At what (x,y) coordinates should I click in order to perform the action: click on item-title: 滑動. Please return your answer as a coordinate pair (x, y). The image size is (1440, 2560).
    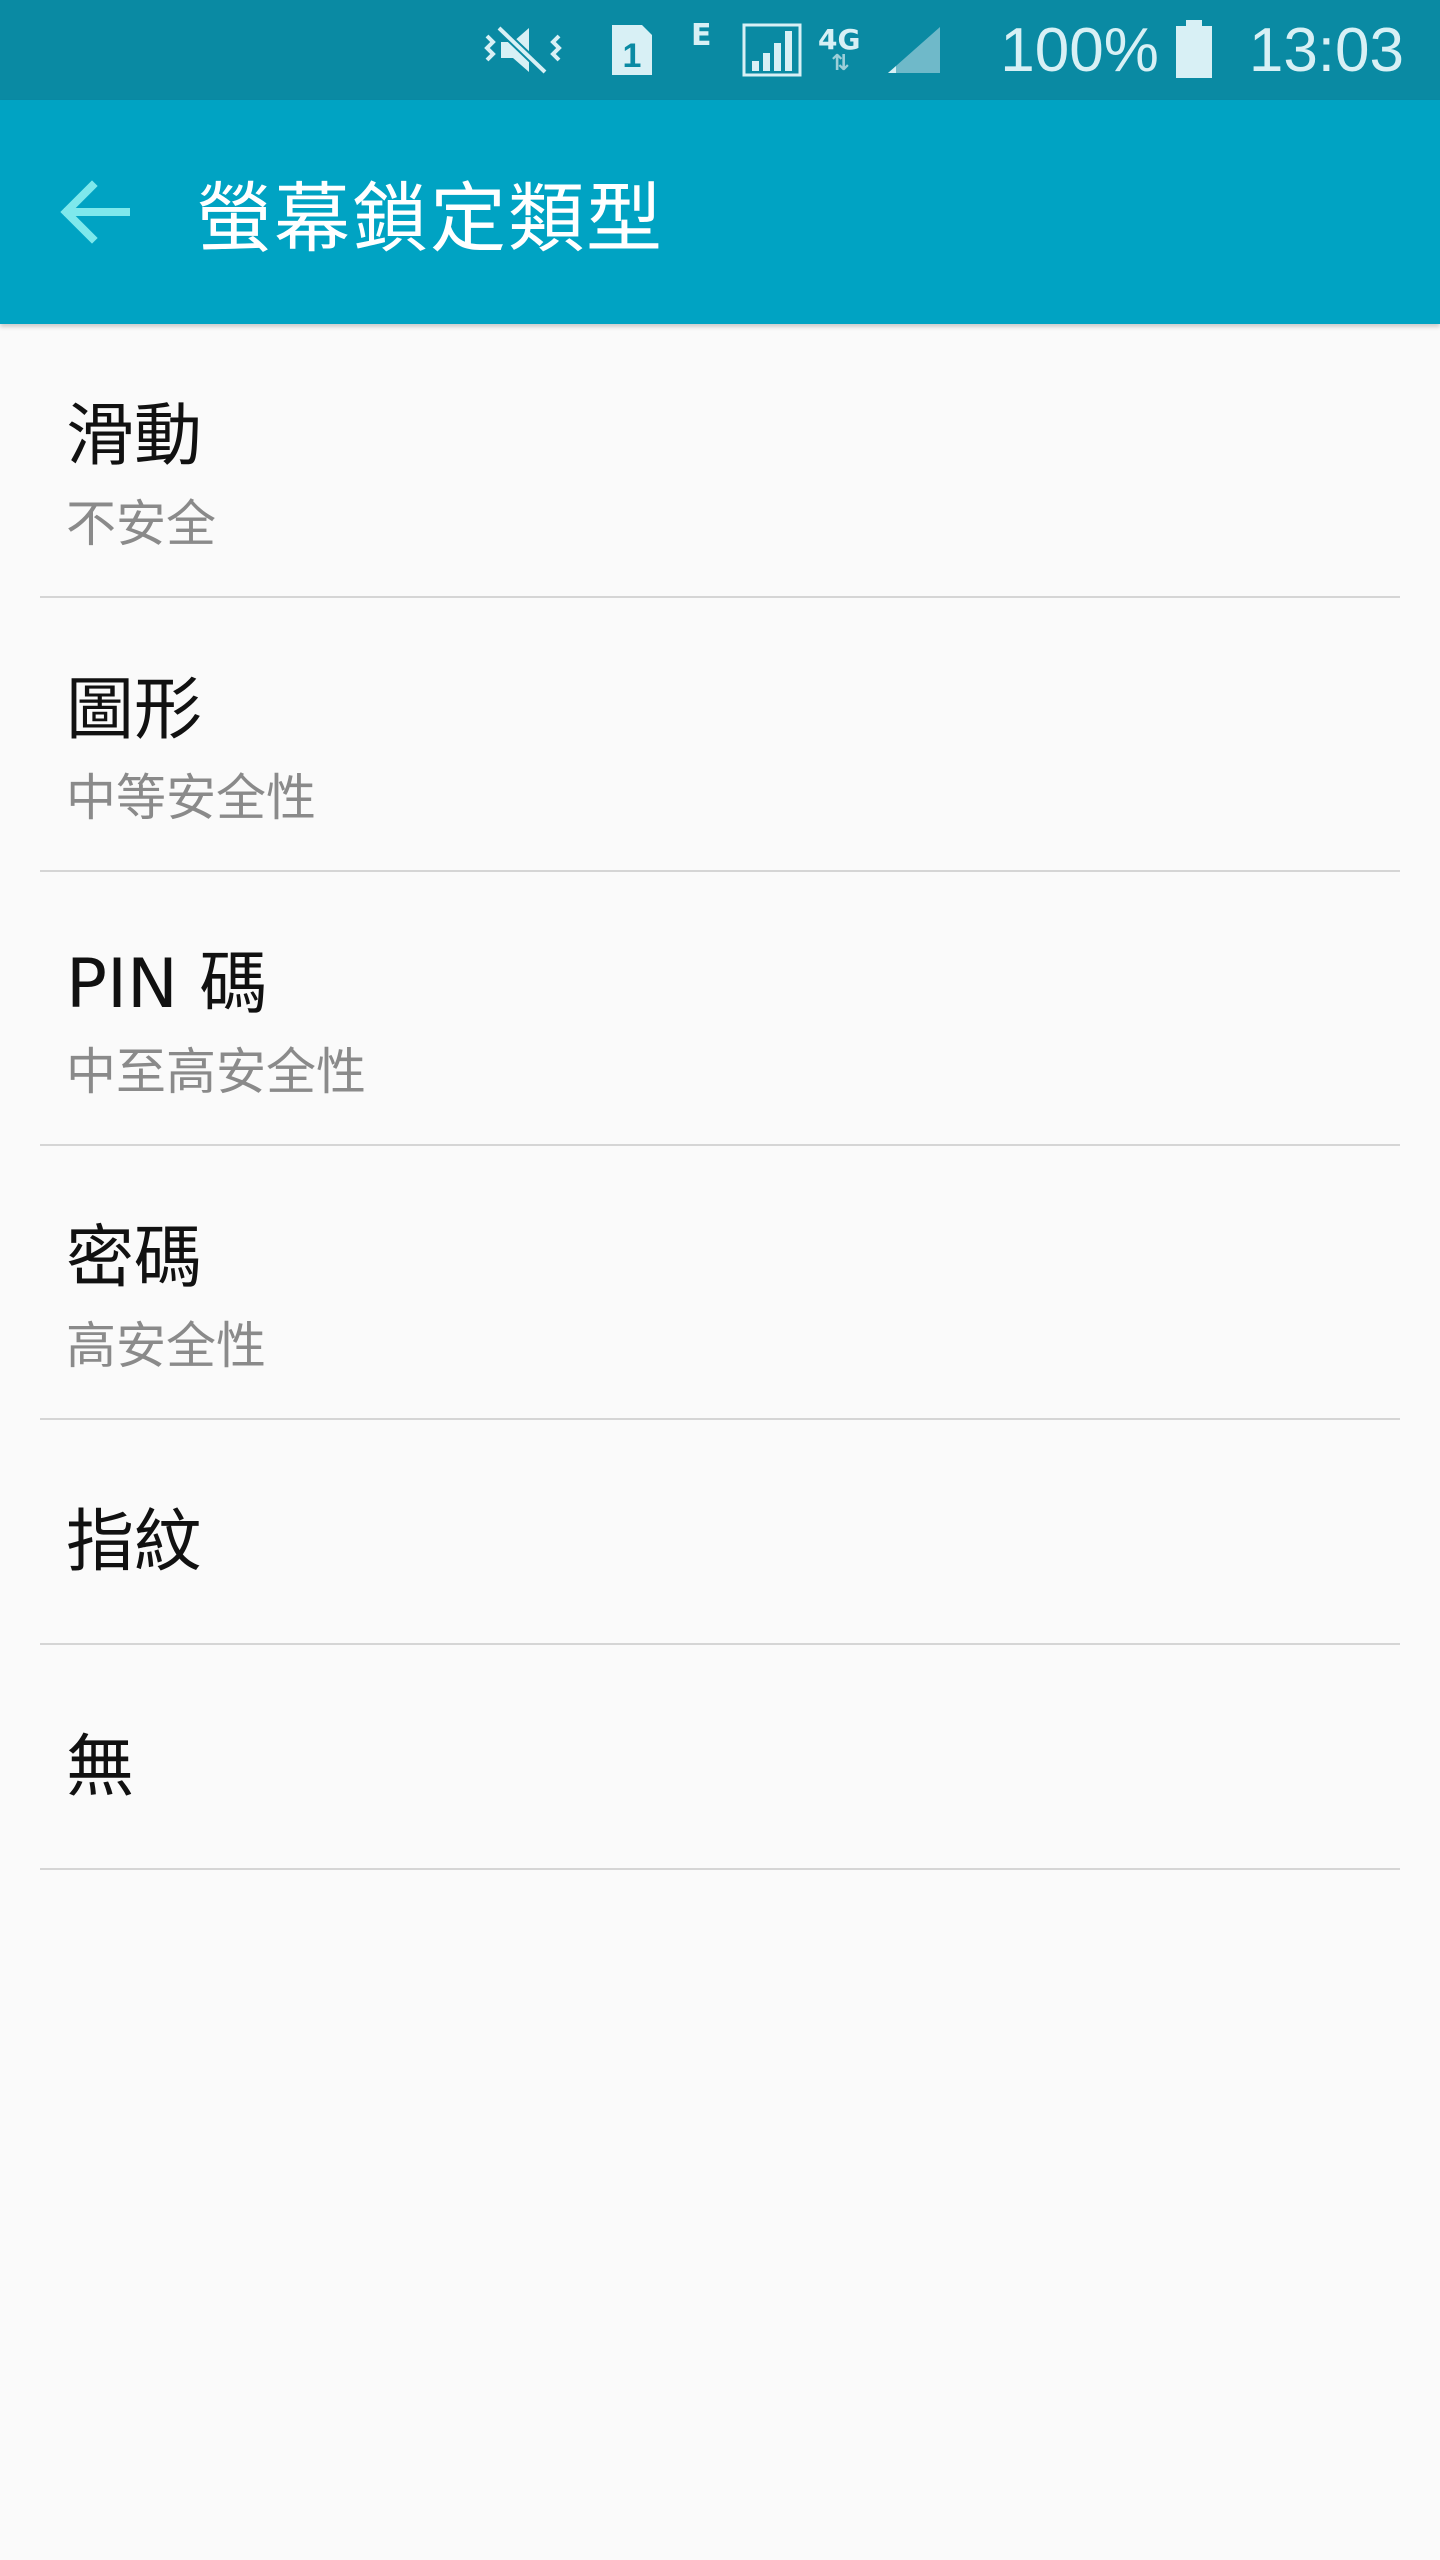
    Looking at the image, I should click on (134, 436).